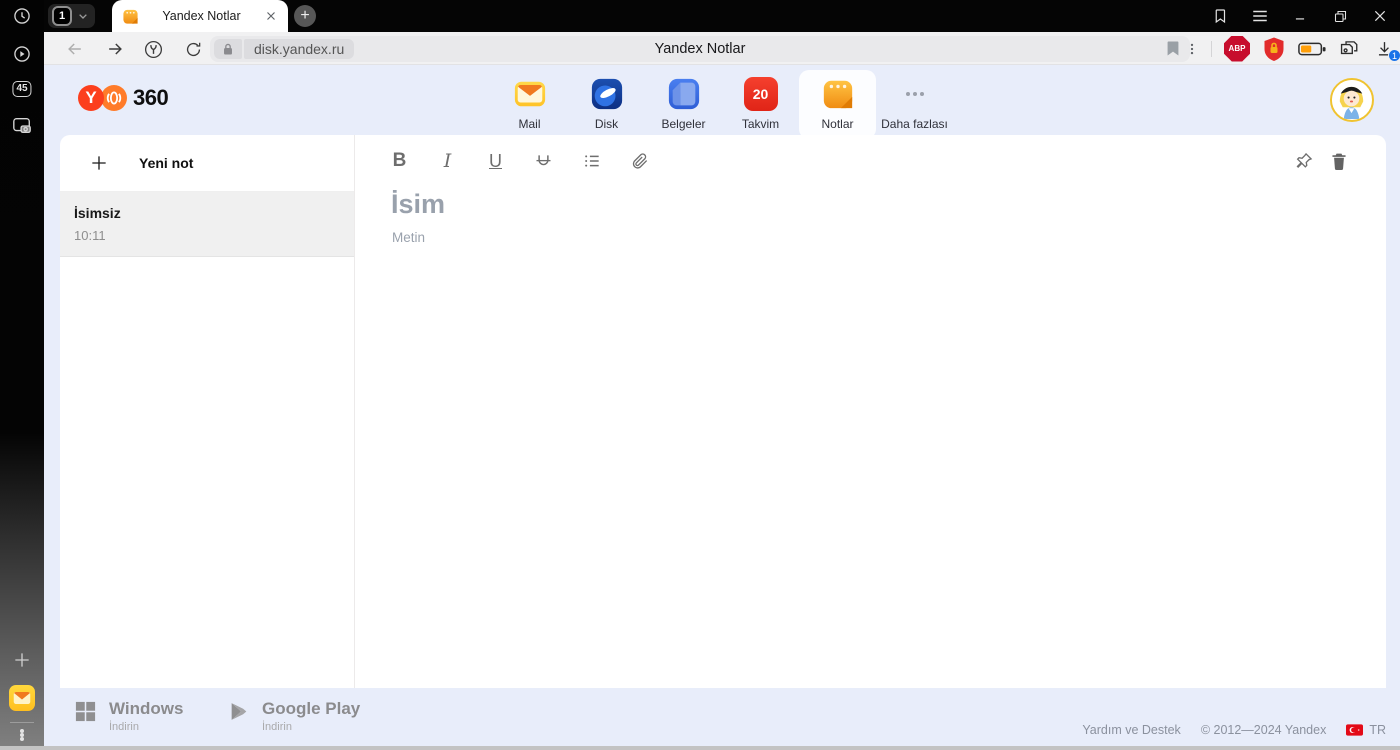  I want to click on format-toolbar: B I U, so click(533, 161).